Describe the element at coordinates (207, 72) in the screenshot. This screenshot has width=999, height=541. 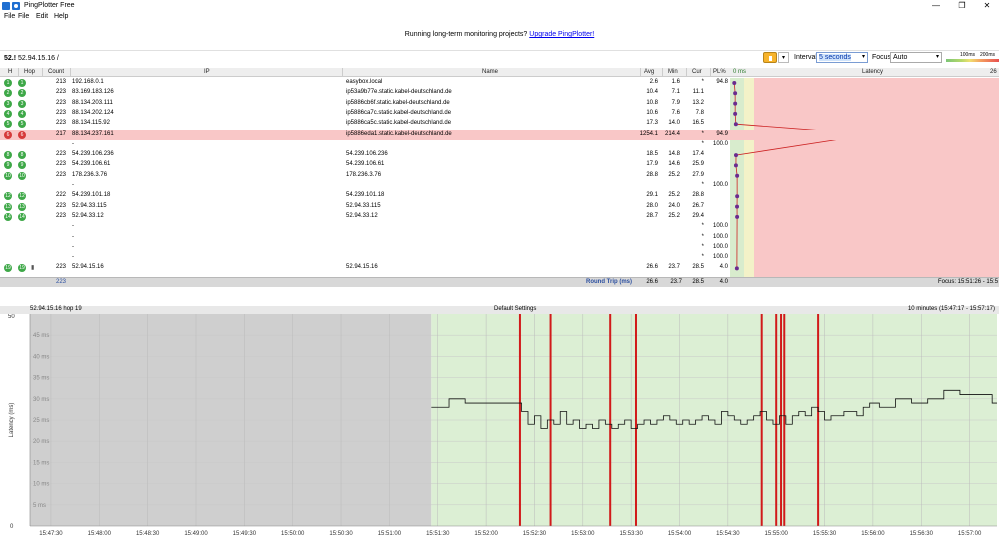
I see `col-ip: IP` at that location.